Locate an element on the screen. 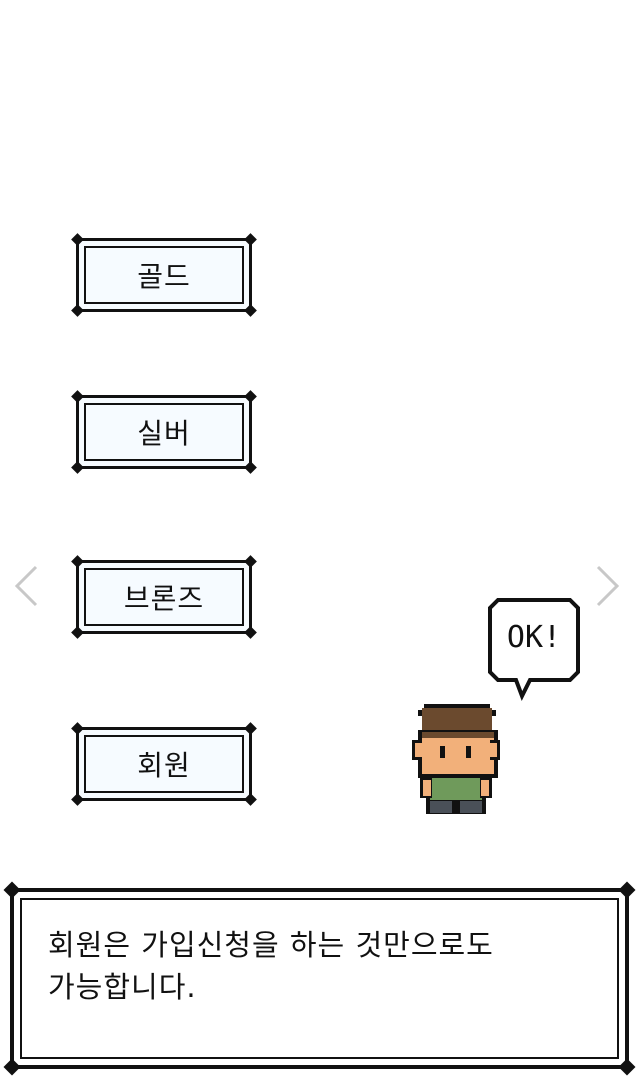 The height and width of the screenshot is (1091, 640). gold-button-label: 골드 is located at coordinates (164, 276).